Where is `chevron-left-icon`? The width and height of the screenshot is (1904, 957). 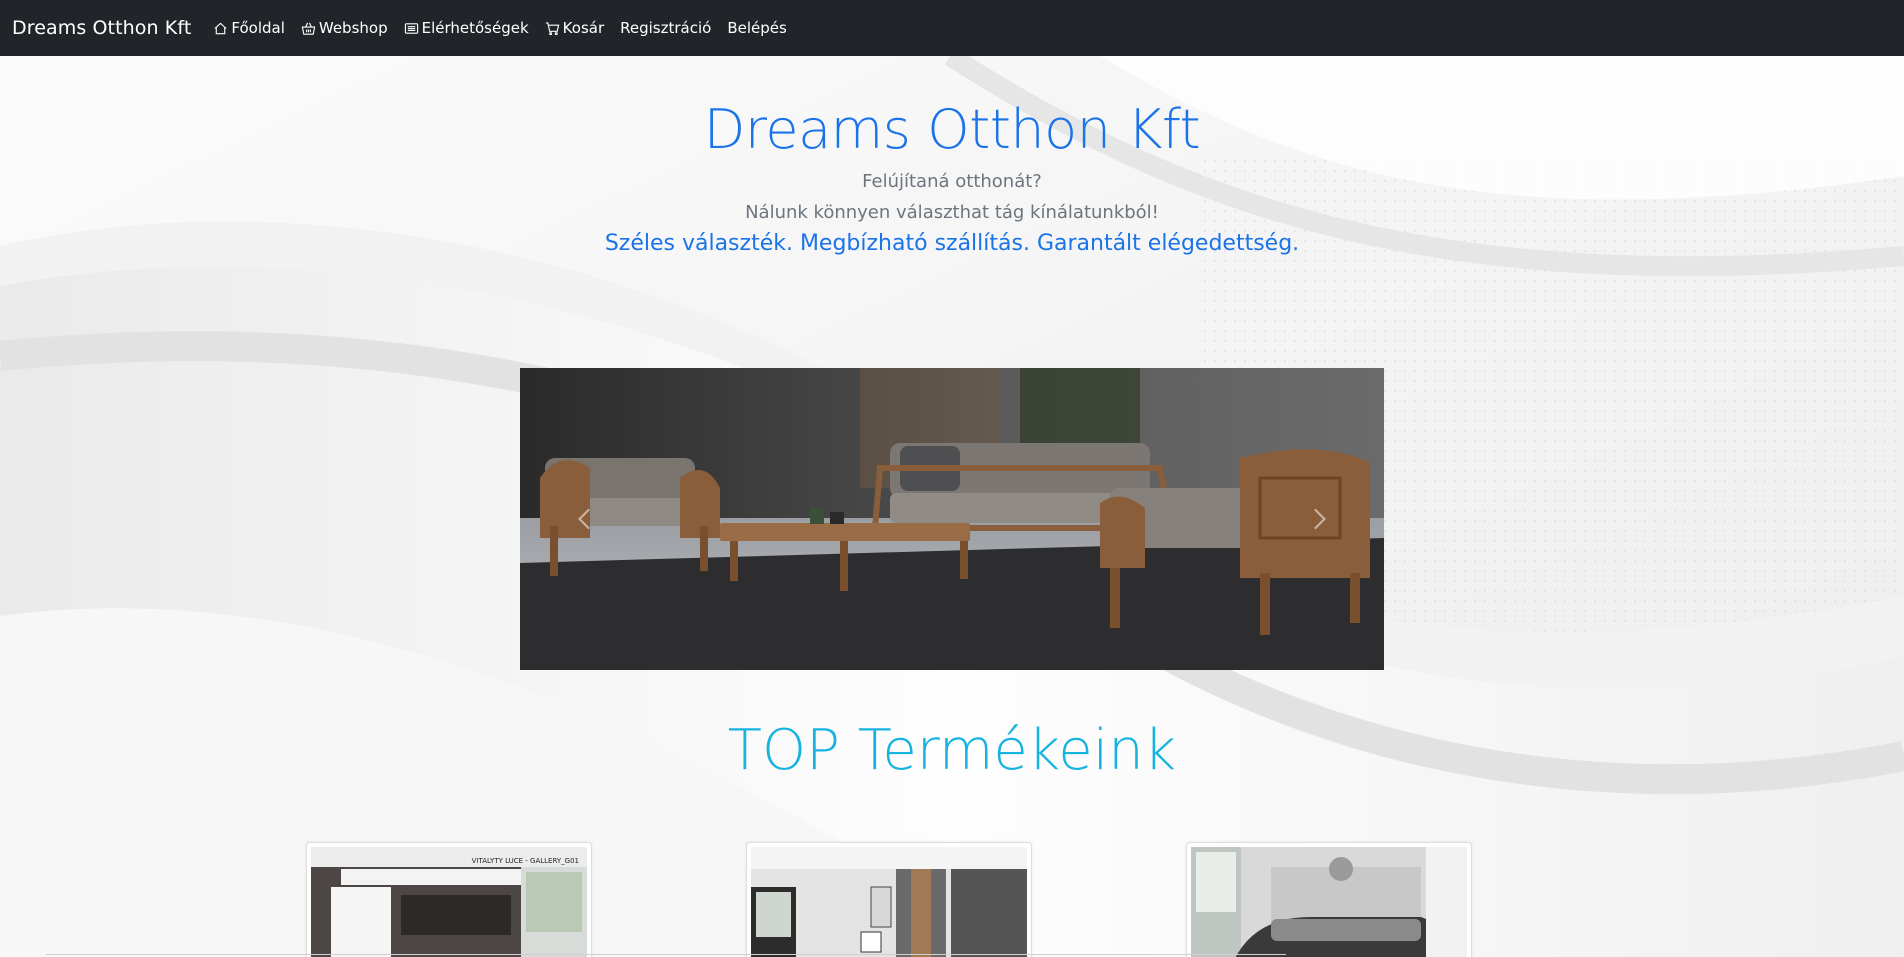 chevron-left-icon is located at coordinates (584, 519).